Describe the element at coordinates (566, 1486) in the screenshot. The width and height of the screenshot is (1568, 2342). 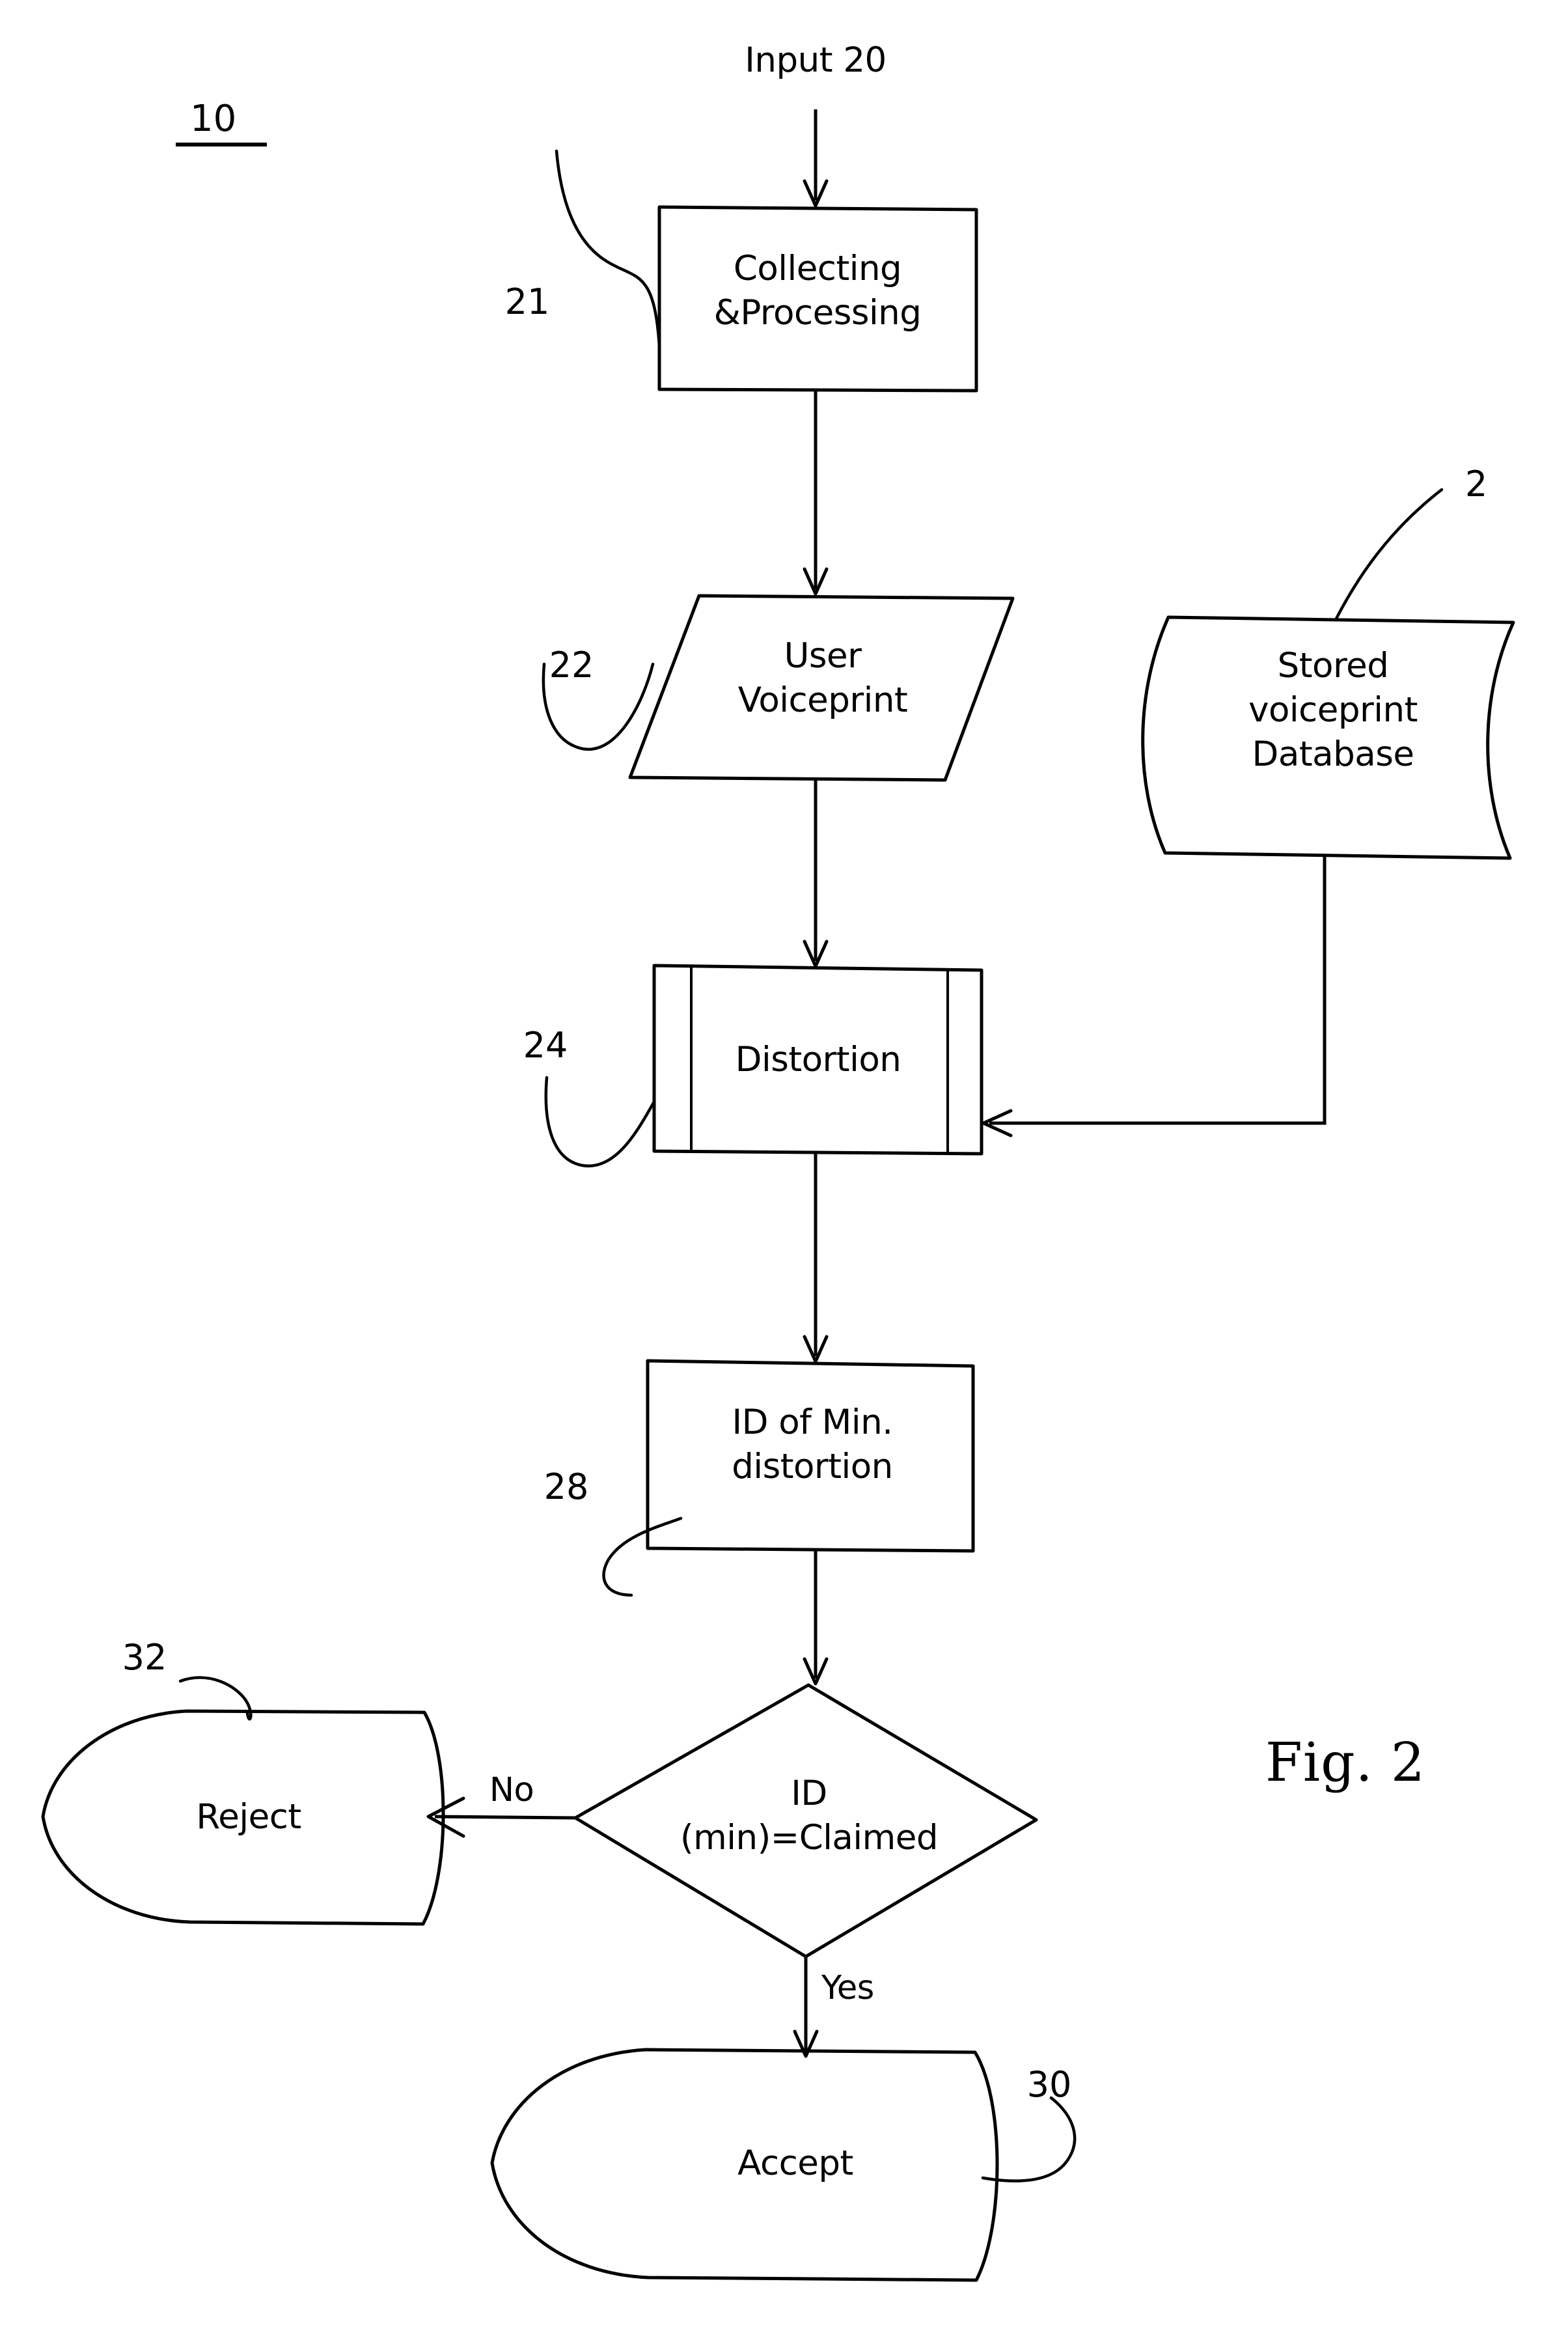
I see `reference-numeral-28: 28` at that location.